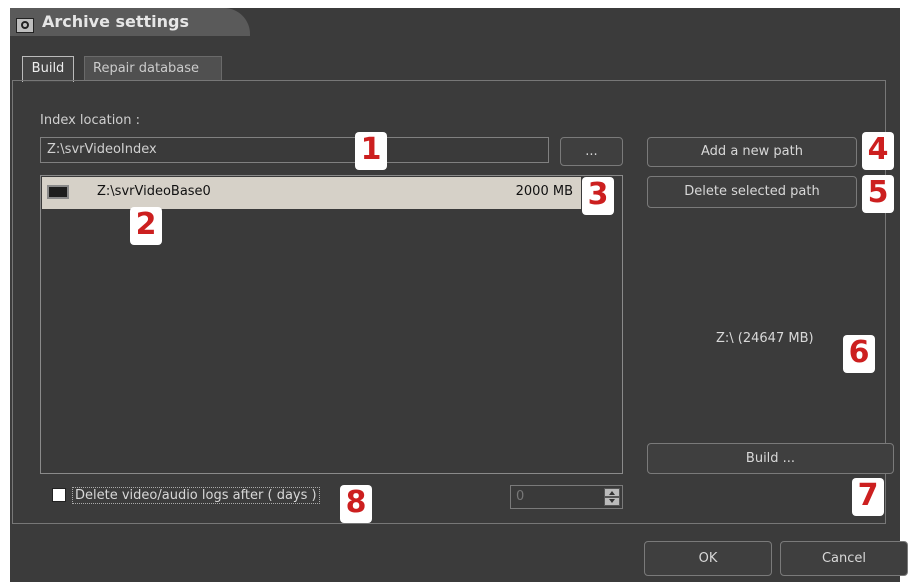 This screenshot has width=912, height=582. Describe the element at coordinates (878, 151) in the screenshot. I see `annotation-badge: 4` at that location.